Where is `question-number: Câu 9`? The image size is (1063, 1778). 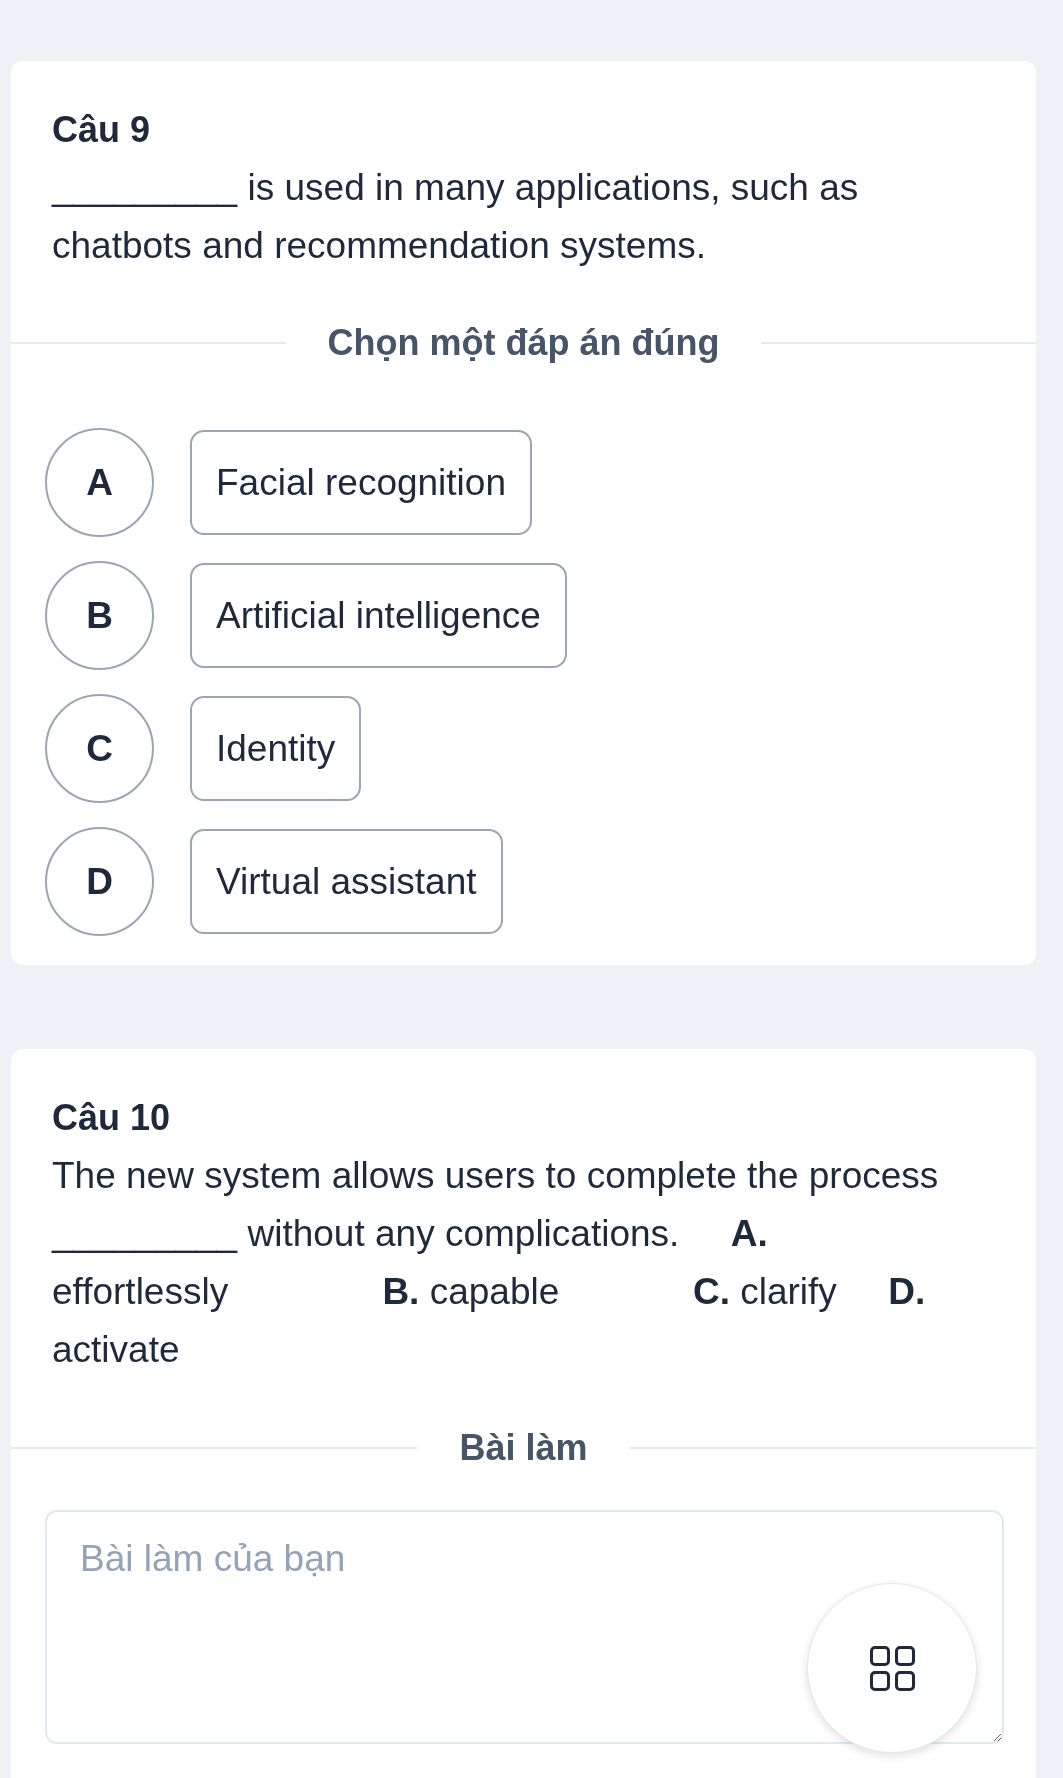
question-number: Câu 9 is located at coordinates (102, 130).